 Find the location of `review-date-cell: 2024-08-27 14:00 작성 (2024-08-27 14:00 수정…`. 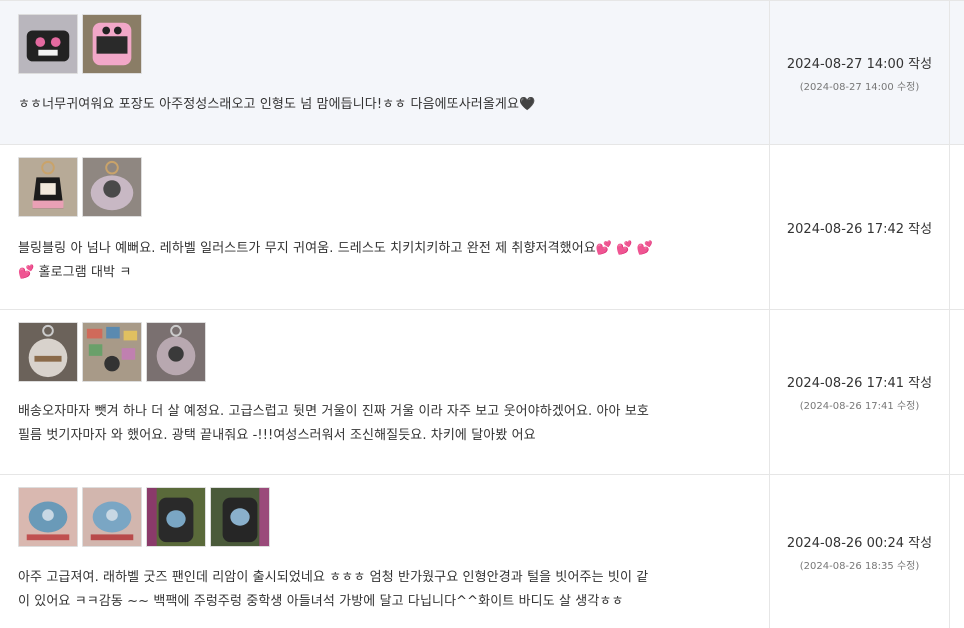

review-date-cell: 2024-08-27 14:00 작성 (2024-08-27 14:00 수정… is located at coordinates (859, 72).